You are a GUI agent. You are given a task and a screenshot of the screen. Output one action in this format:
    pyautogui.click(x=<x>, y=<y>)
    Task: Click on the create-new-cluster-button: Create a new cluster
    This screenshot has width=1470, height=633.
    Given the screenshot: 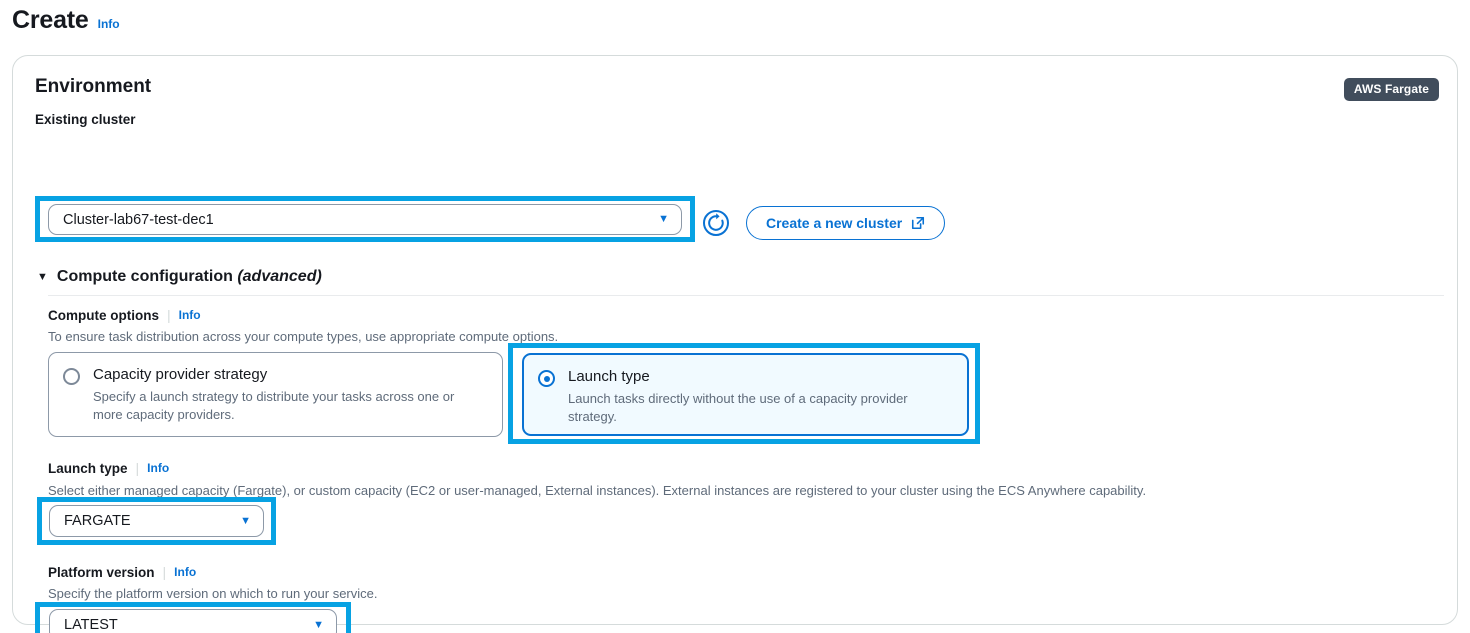 What is the action you would take?
    pyautogui.click(x=846, y=223)
    